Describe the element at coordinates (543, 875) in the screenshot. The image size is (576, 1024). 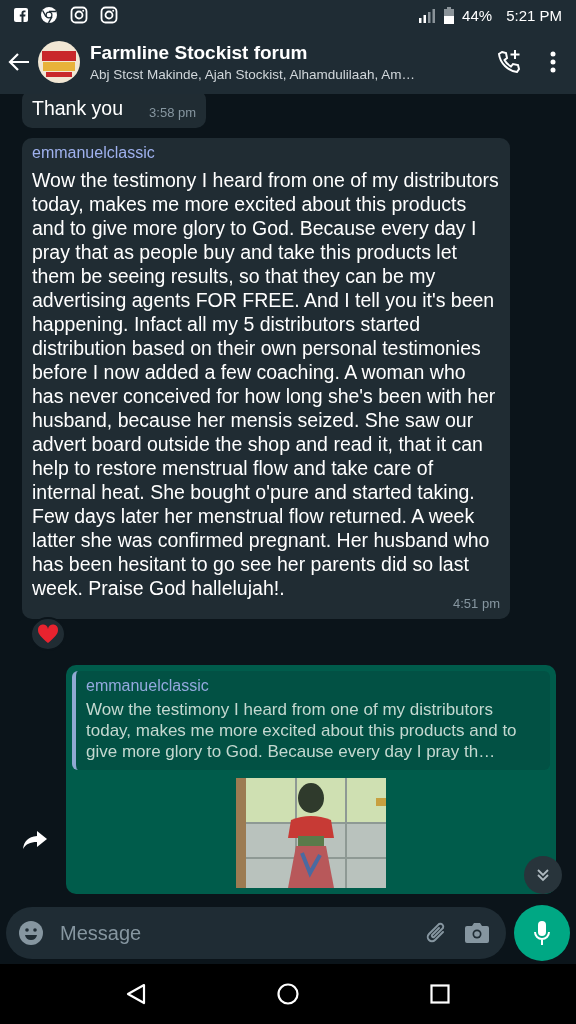
I see `chevrons-down-icon` at that location.